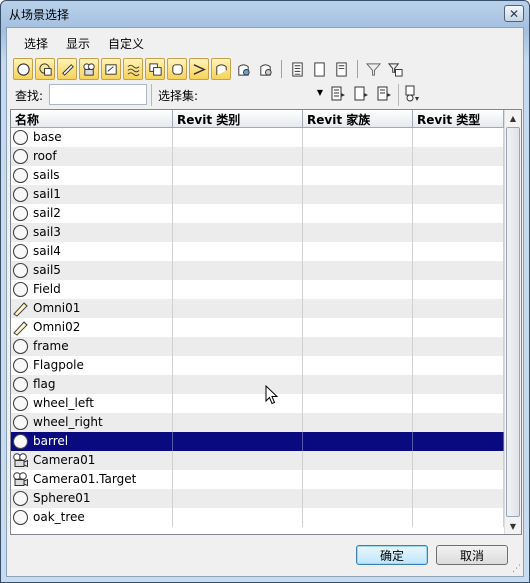 The height and width of the screenshot is (583, 530). Describe the element at coordinates (361, 94) in the screenshot. I see `add-to-selection-set-icon` at that location.